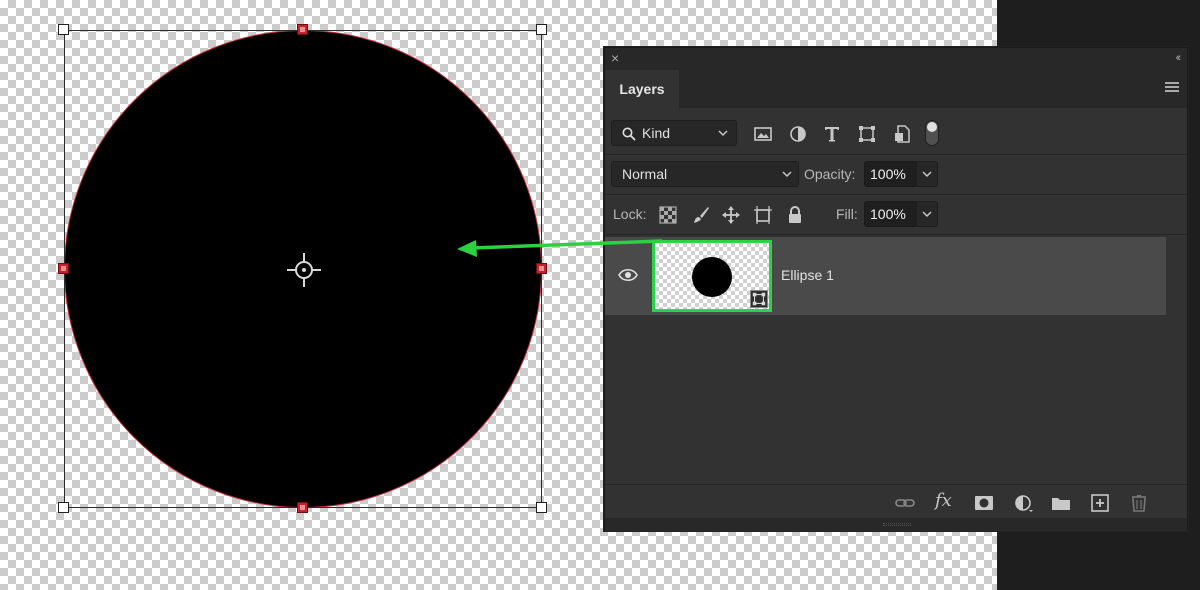 The height and width of the screenshot is (590, 1200). I want to click on layer-filter-bar: Kind, so click(896, 134).